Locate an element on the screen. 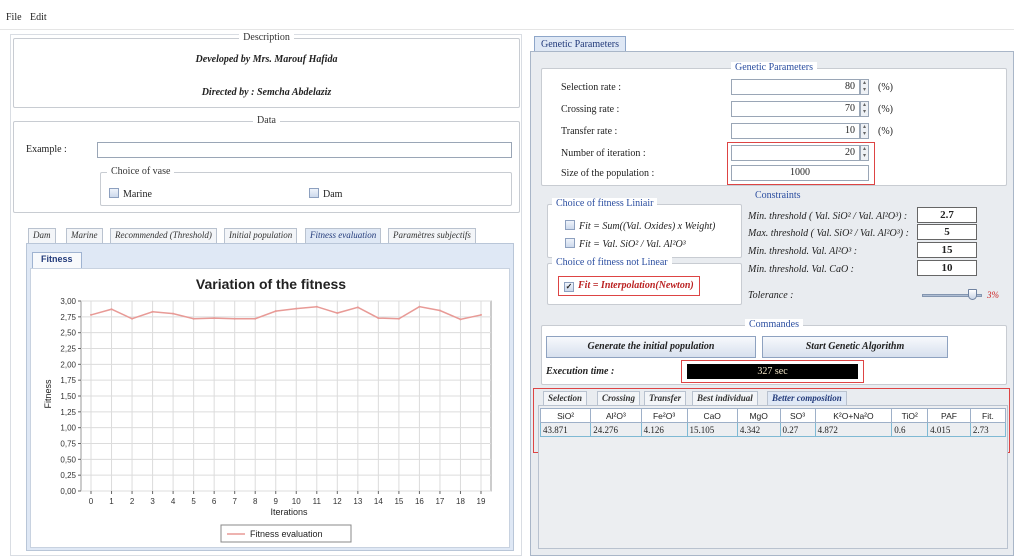 Image resolution: width=1014 pixels, height=560 pixels. data-legend: Data is located at coordinates (266, 120).